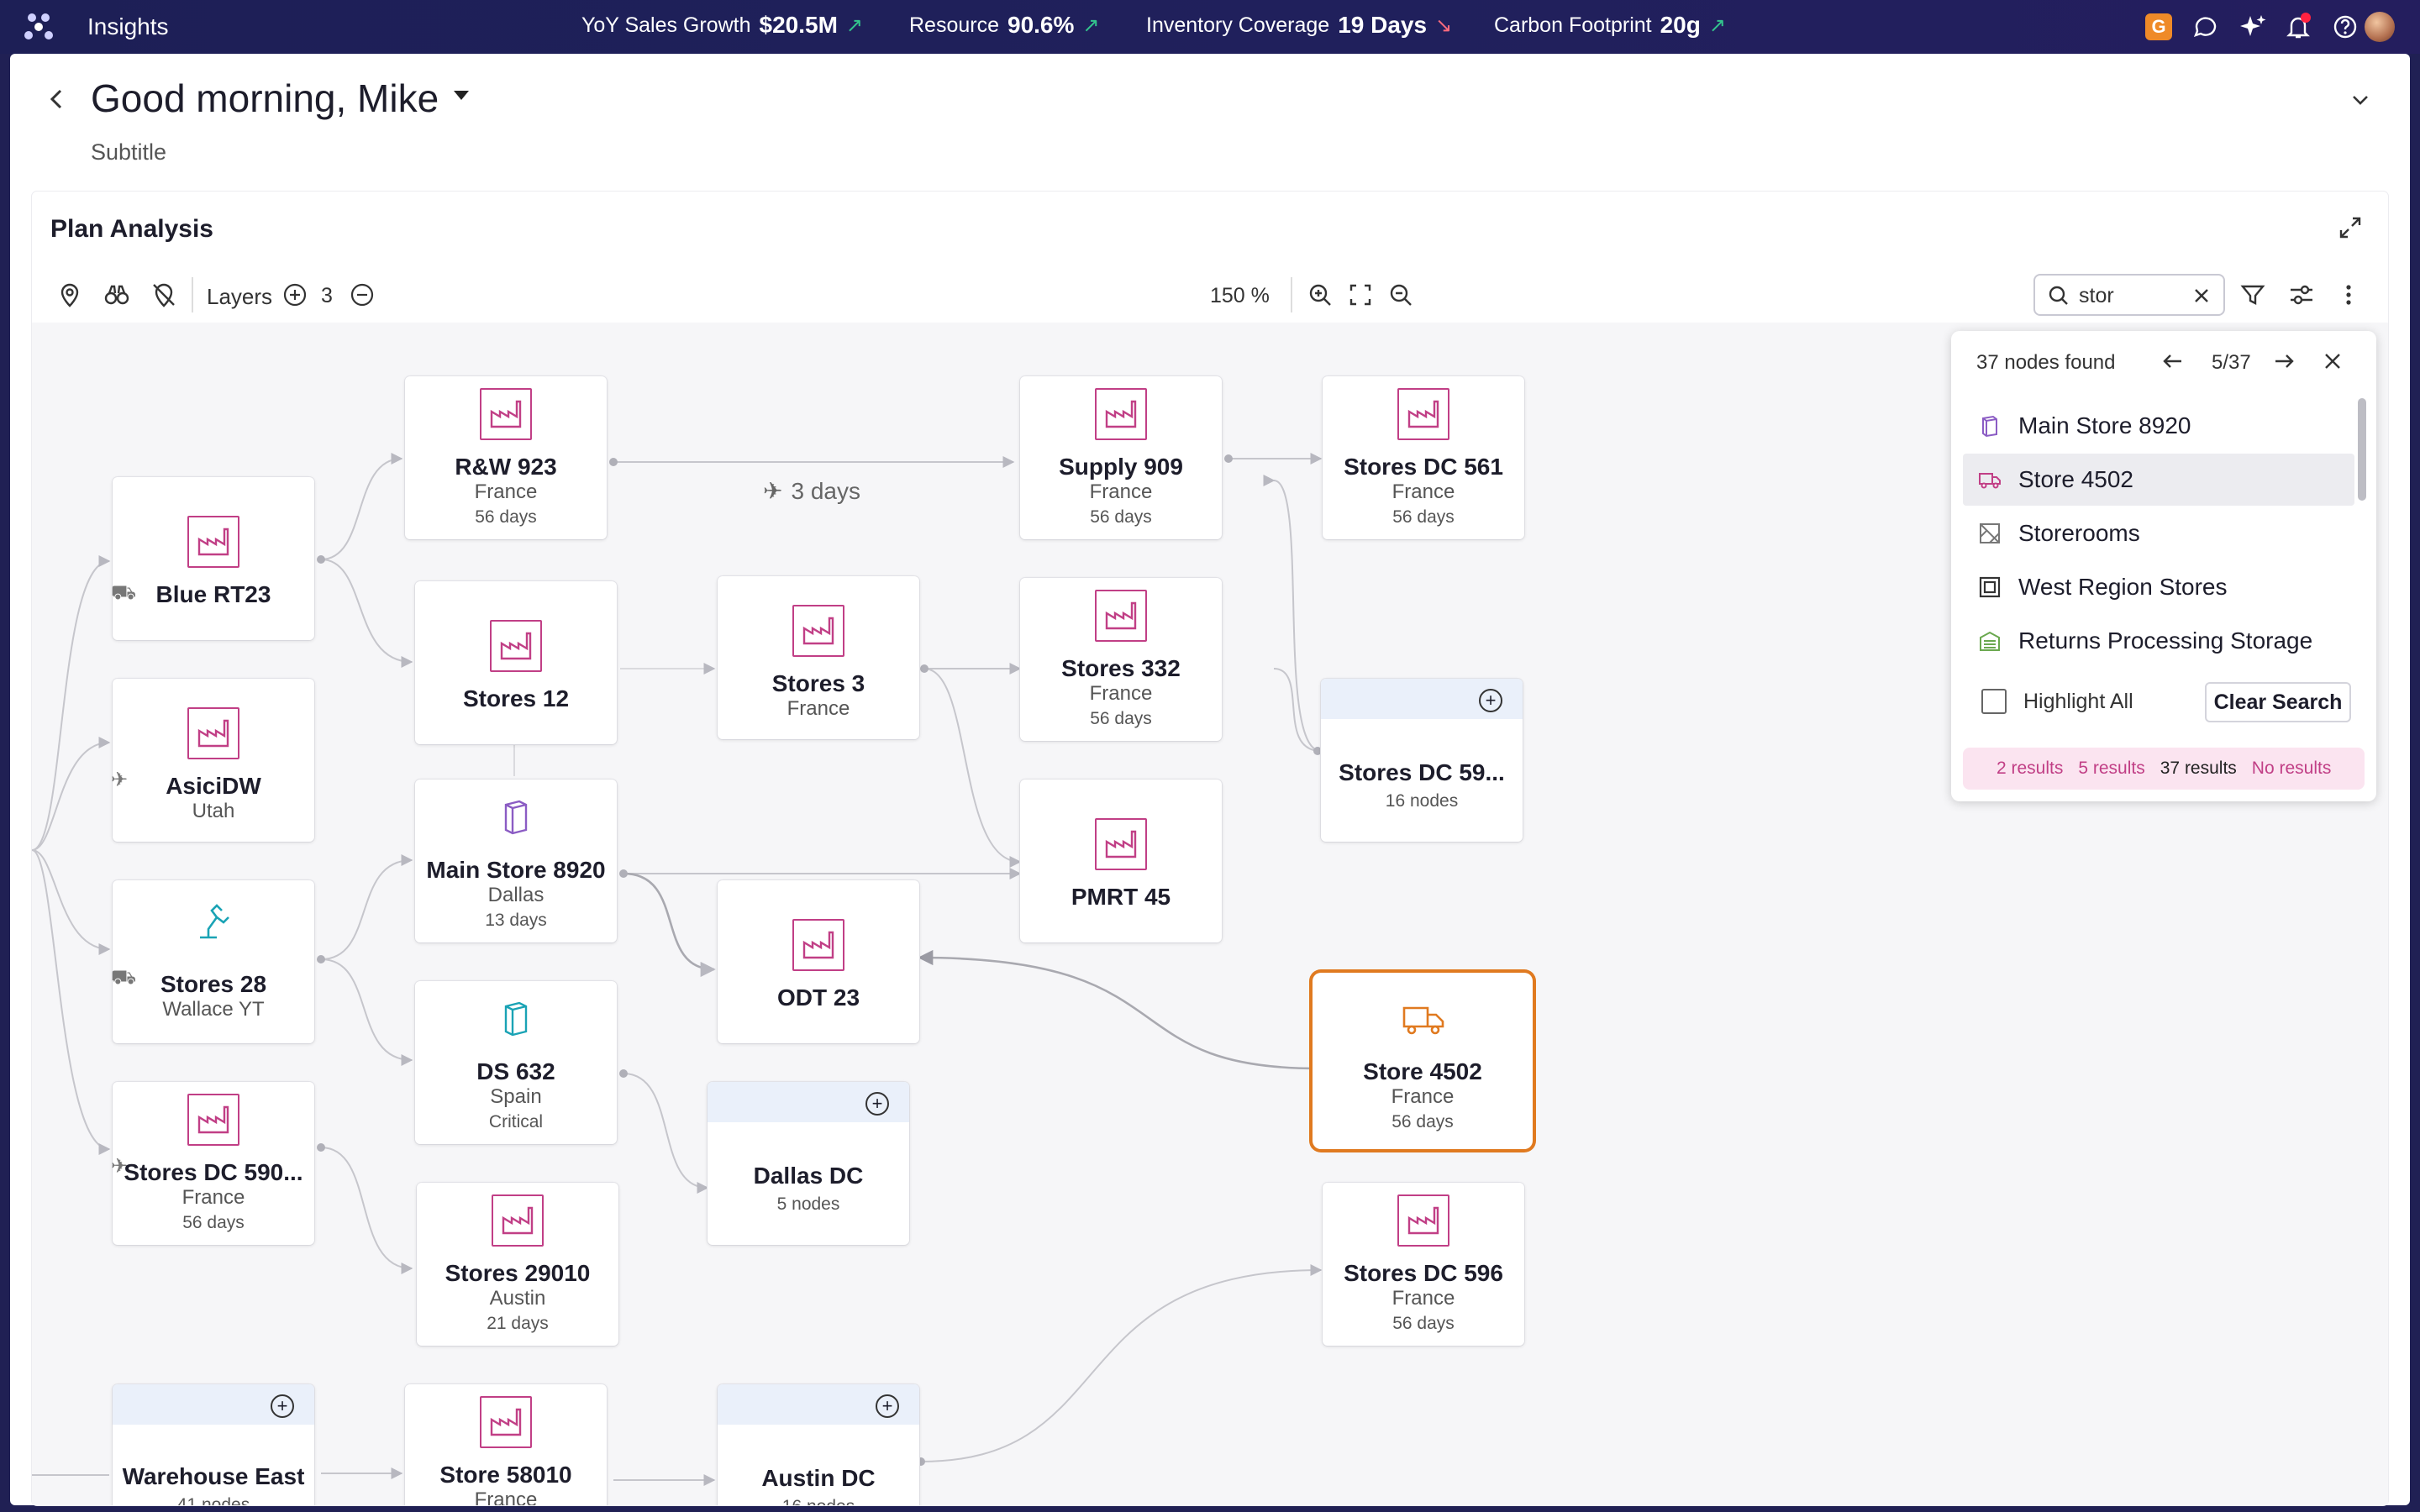  Describe the element at coordinates (1121, 457) in the screenshot. I see `node-supply-909: Supply 909 France 56 days` at that location.